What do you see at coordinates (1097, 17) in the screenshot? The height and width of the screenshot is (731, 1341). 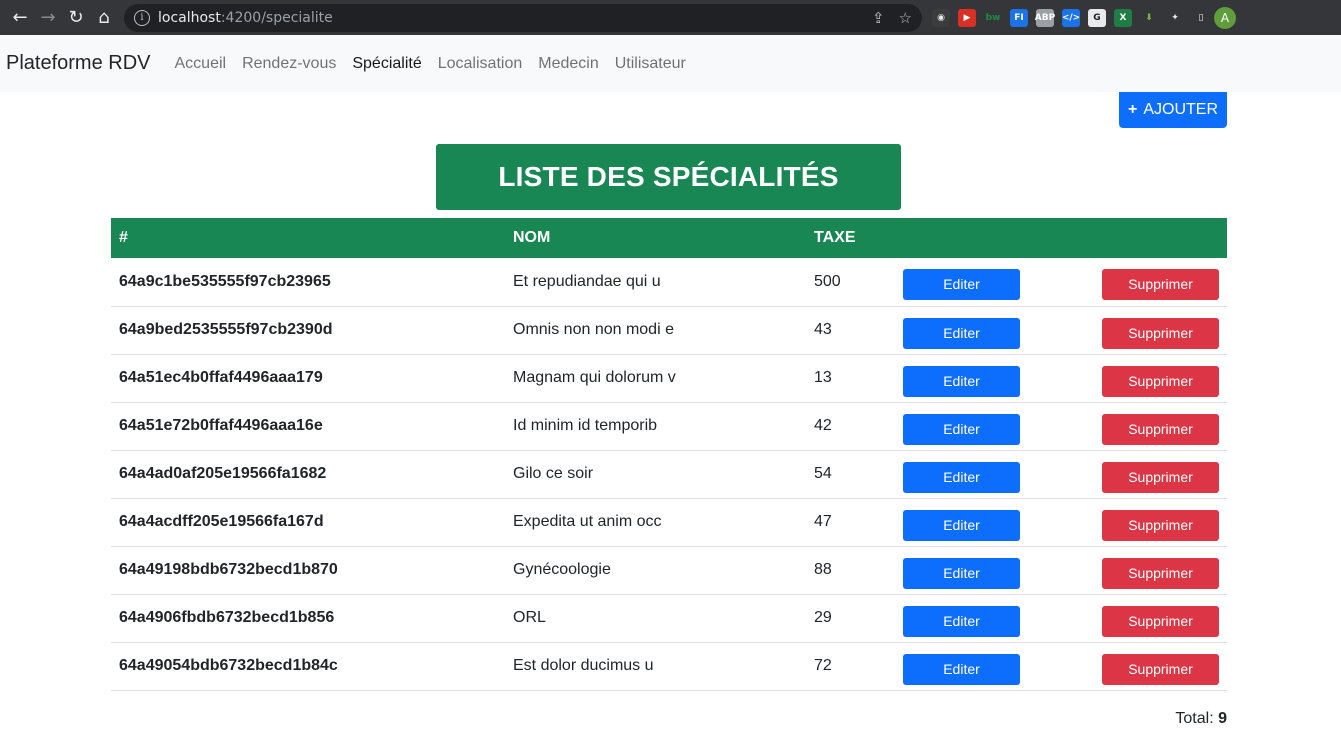 I see `g-icon: G` at bounding box center [1097, 17].